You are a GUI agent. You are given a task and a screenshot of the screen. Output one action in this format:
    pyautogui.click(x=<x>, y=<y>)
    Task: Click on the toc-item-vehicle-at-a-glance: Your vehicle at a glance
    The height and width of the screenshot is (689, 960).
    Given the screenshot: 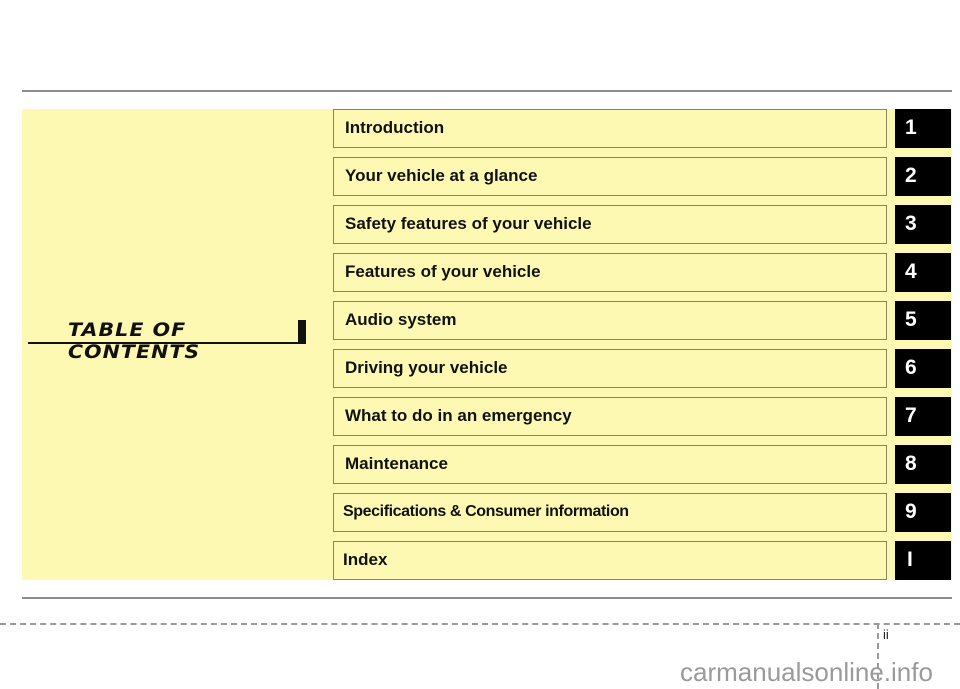 What is the action you would take?
    pyautogui.click(x=610, y=176)
    